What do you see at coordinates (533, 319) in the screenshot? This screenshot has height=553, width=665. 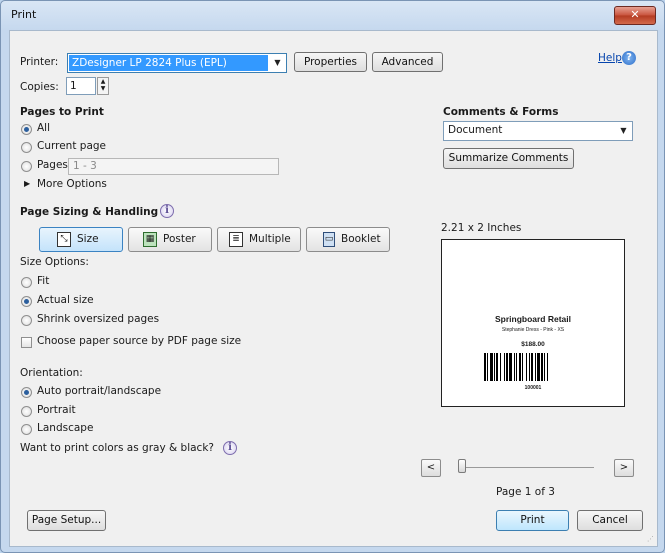 I see `label-company: Springboard Retail` at bounding box center [533, 319].